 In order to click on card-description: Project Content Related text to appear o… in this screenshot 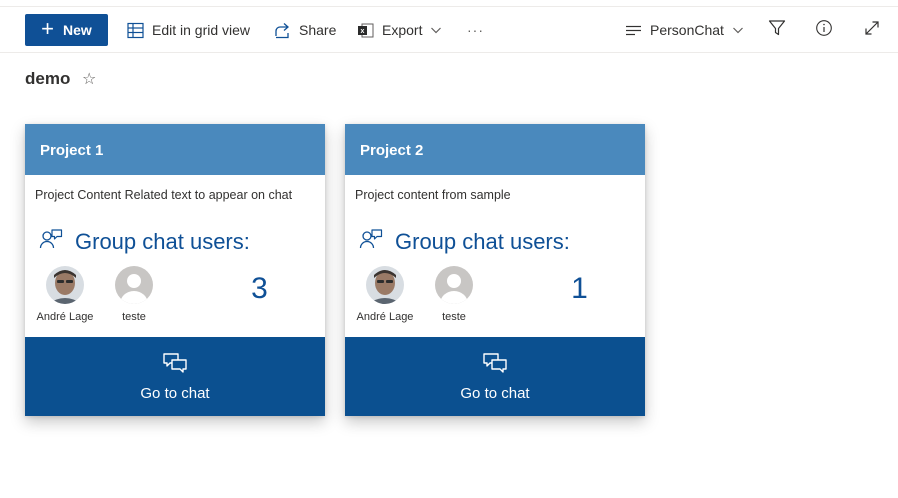, I will do `click(164, 195)`.